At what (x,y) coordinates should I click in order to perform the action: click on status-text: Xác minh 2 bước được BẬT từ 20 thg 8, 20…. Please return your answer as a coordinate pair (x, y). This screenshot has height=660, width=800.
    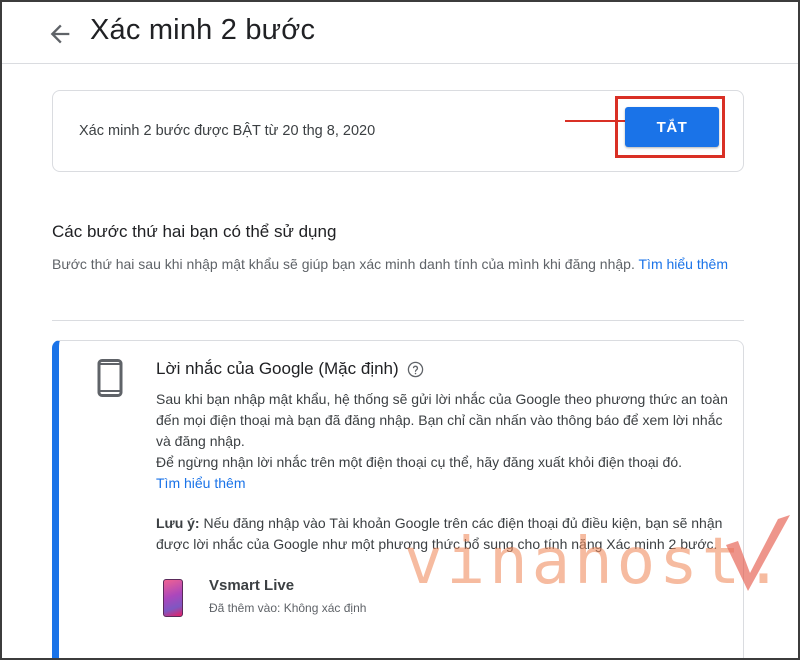
    Looking at the image, I should click on (227, 131).